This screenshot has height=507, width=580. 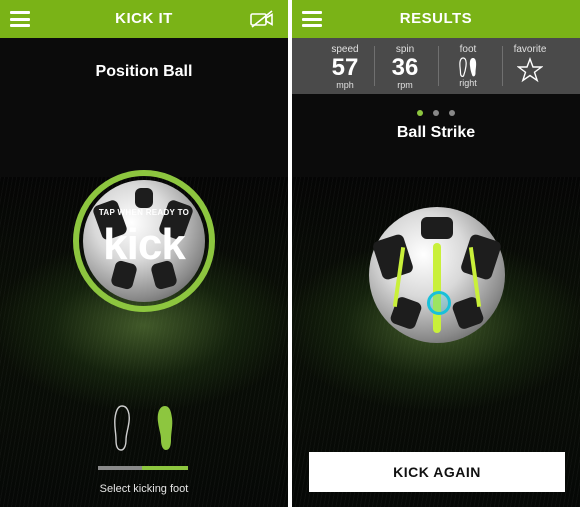 What do you see at coordinates (530, 70) in the screenshot?
I see `star-icon` at bounding box center [530, 70].